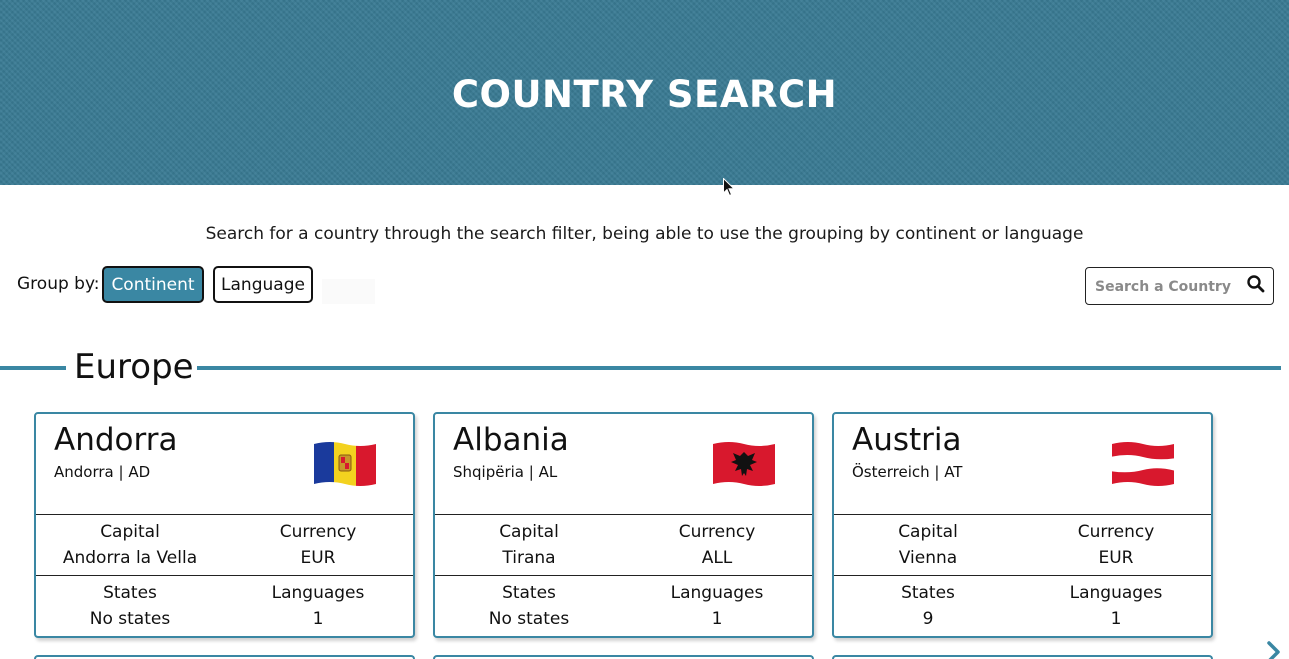 This screenshot has height=659, width=1289. I want to click on country-native-name: Andorra | AD, so click(102, 472).